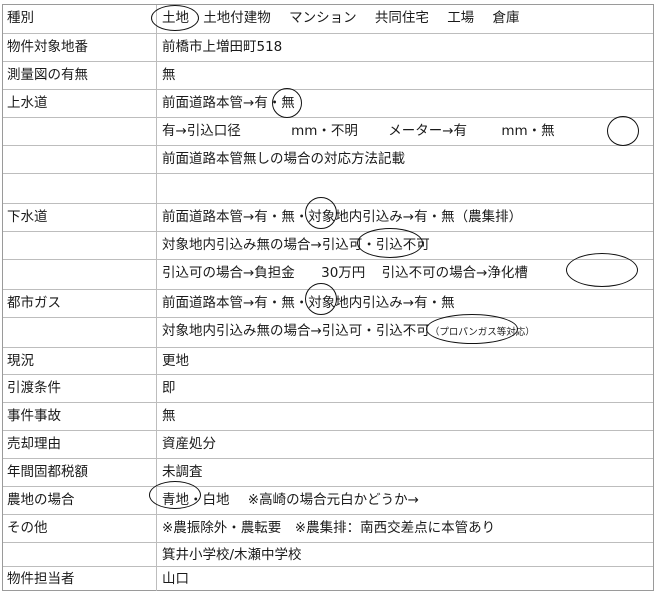 The image size is (659, 595). What do you see at coordinates (80, 579) in the screenshot?
I see `label-agent: 物件担当者` at bounding box center [80, 579].